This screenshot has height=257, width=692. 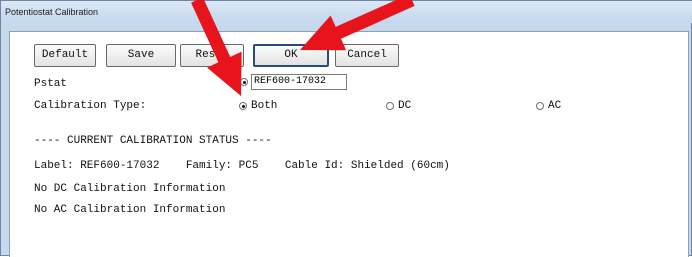 I want to click on arrow-to-both-radio, so click(x=216, y=48).